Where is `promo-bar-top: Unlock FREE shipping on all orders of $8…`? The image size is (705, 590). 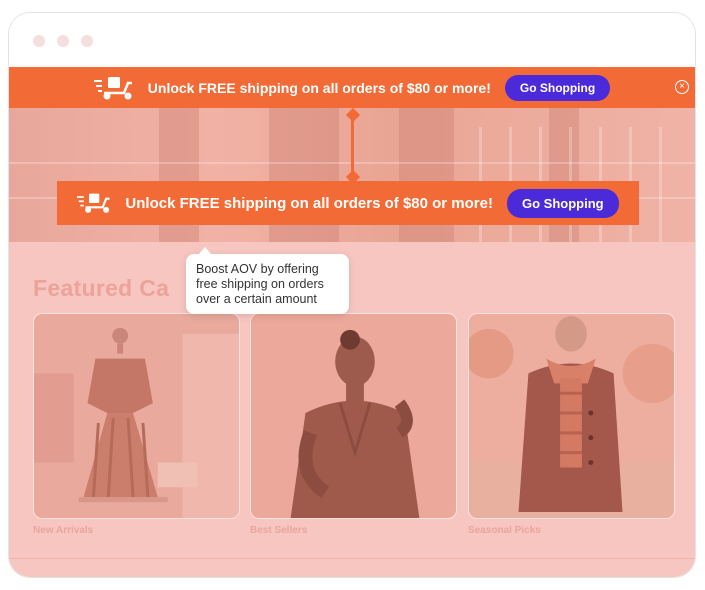 promo-bar-top: Unlock FREE shipping on all orders of $8… is located at coordinates (352, 87).